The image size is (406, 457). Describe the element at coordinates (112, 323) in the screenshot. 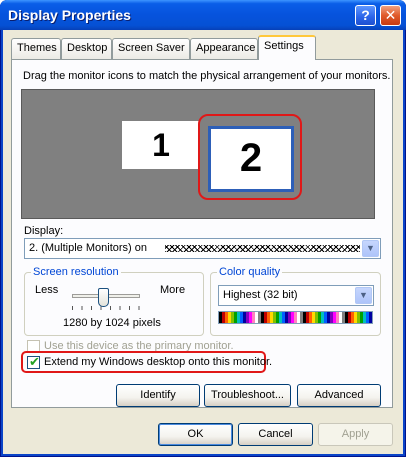

I see `resolution-value: 1280 by 1024 pixels` at that location.